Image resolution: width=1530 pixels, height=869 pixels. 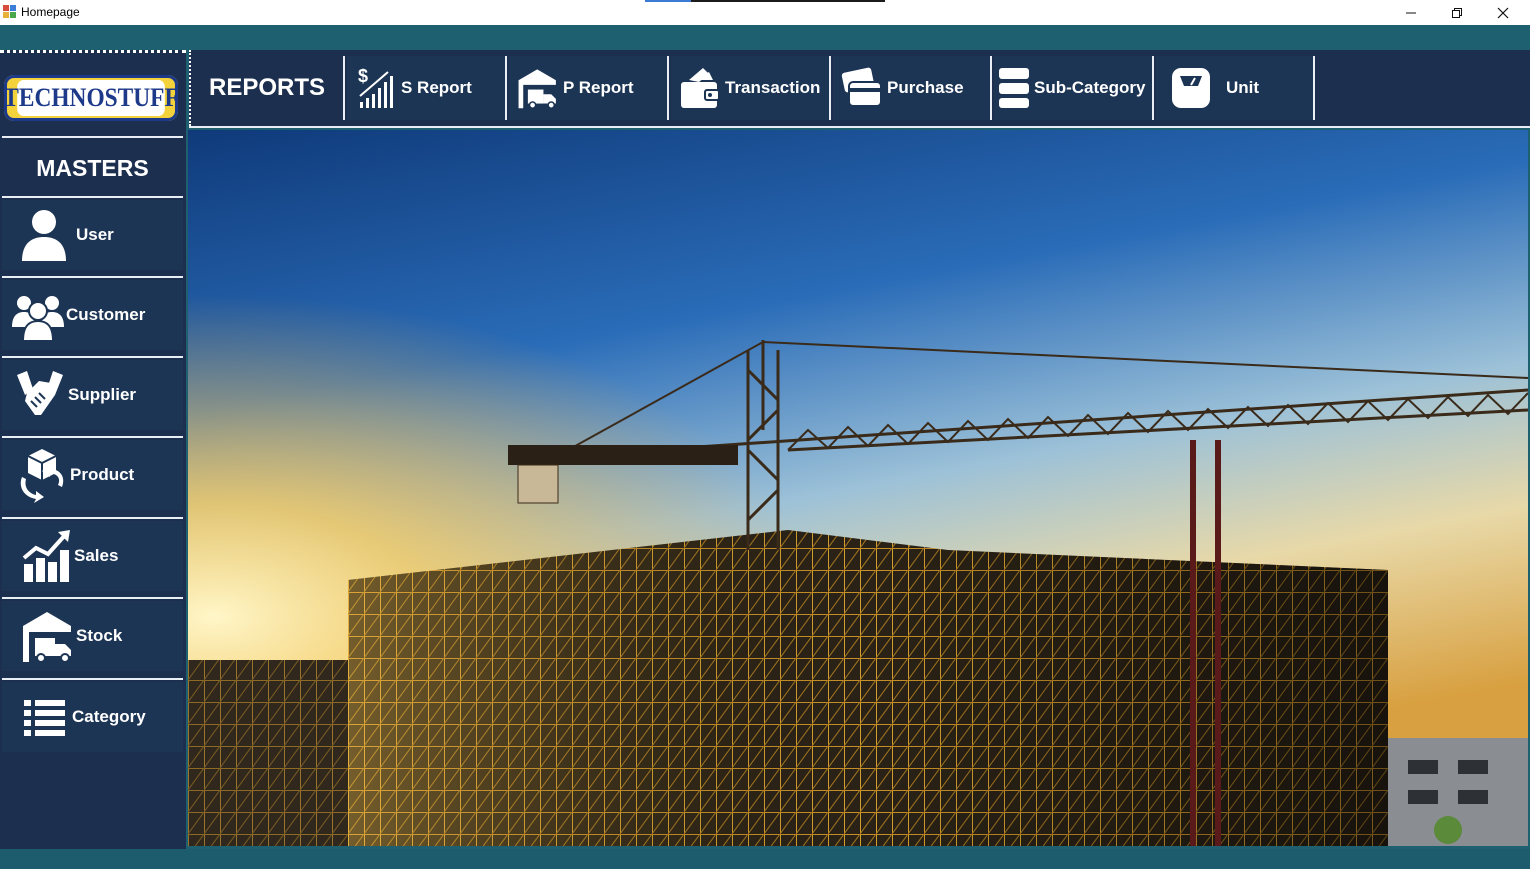 I want to click on minimize-button, so click(x=1411, y=12).